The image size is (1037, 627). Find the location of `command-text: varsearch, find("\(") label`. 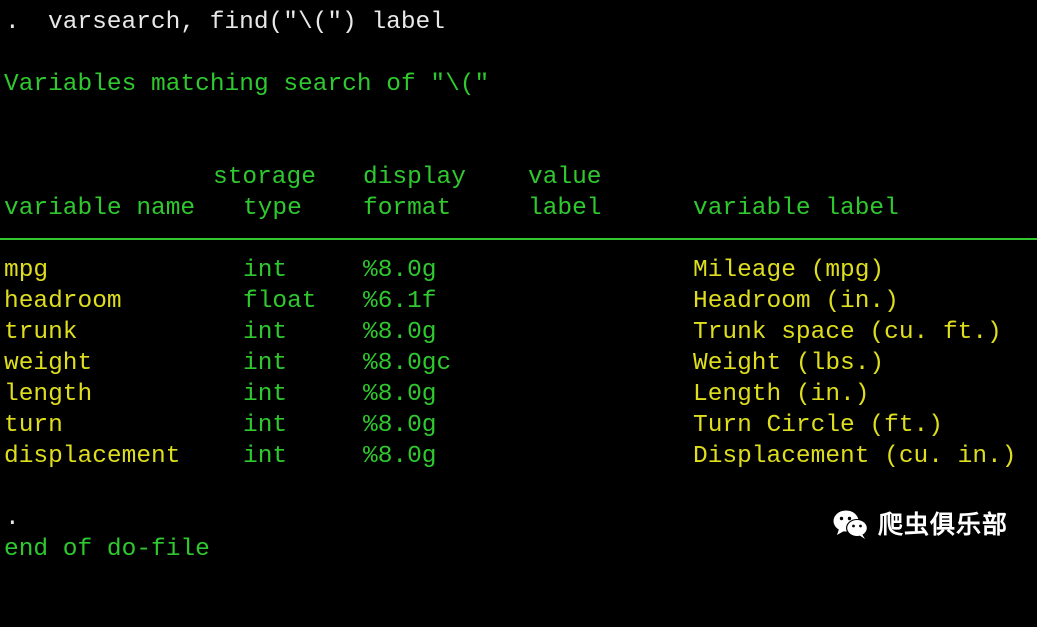

command-text: varsearch, find("\(") label is located at coordinates (246, 22).